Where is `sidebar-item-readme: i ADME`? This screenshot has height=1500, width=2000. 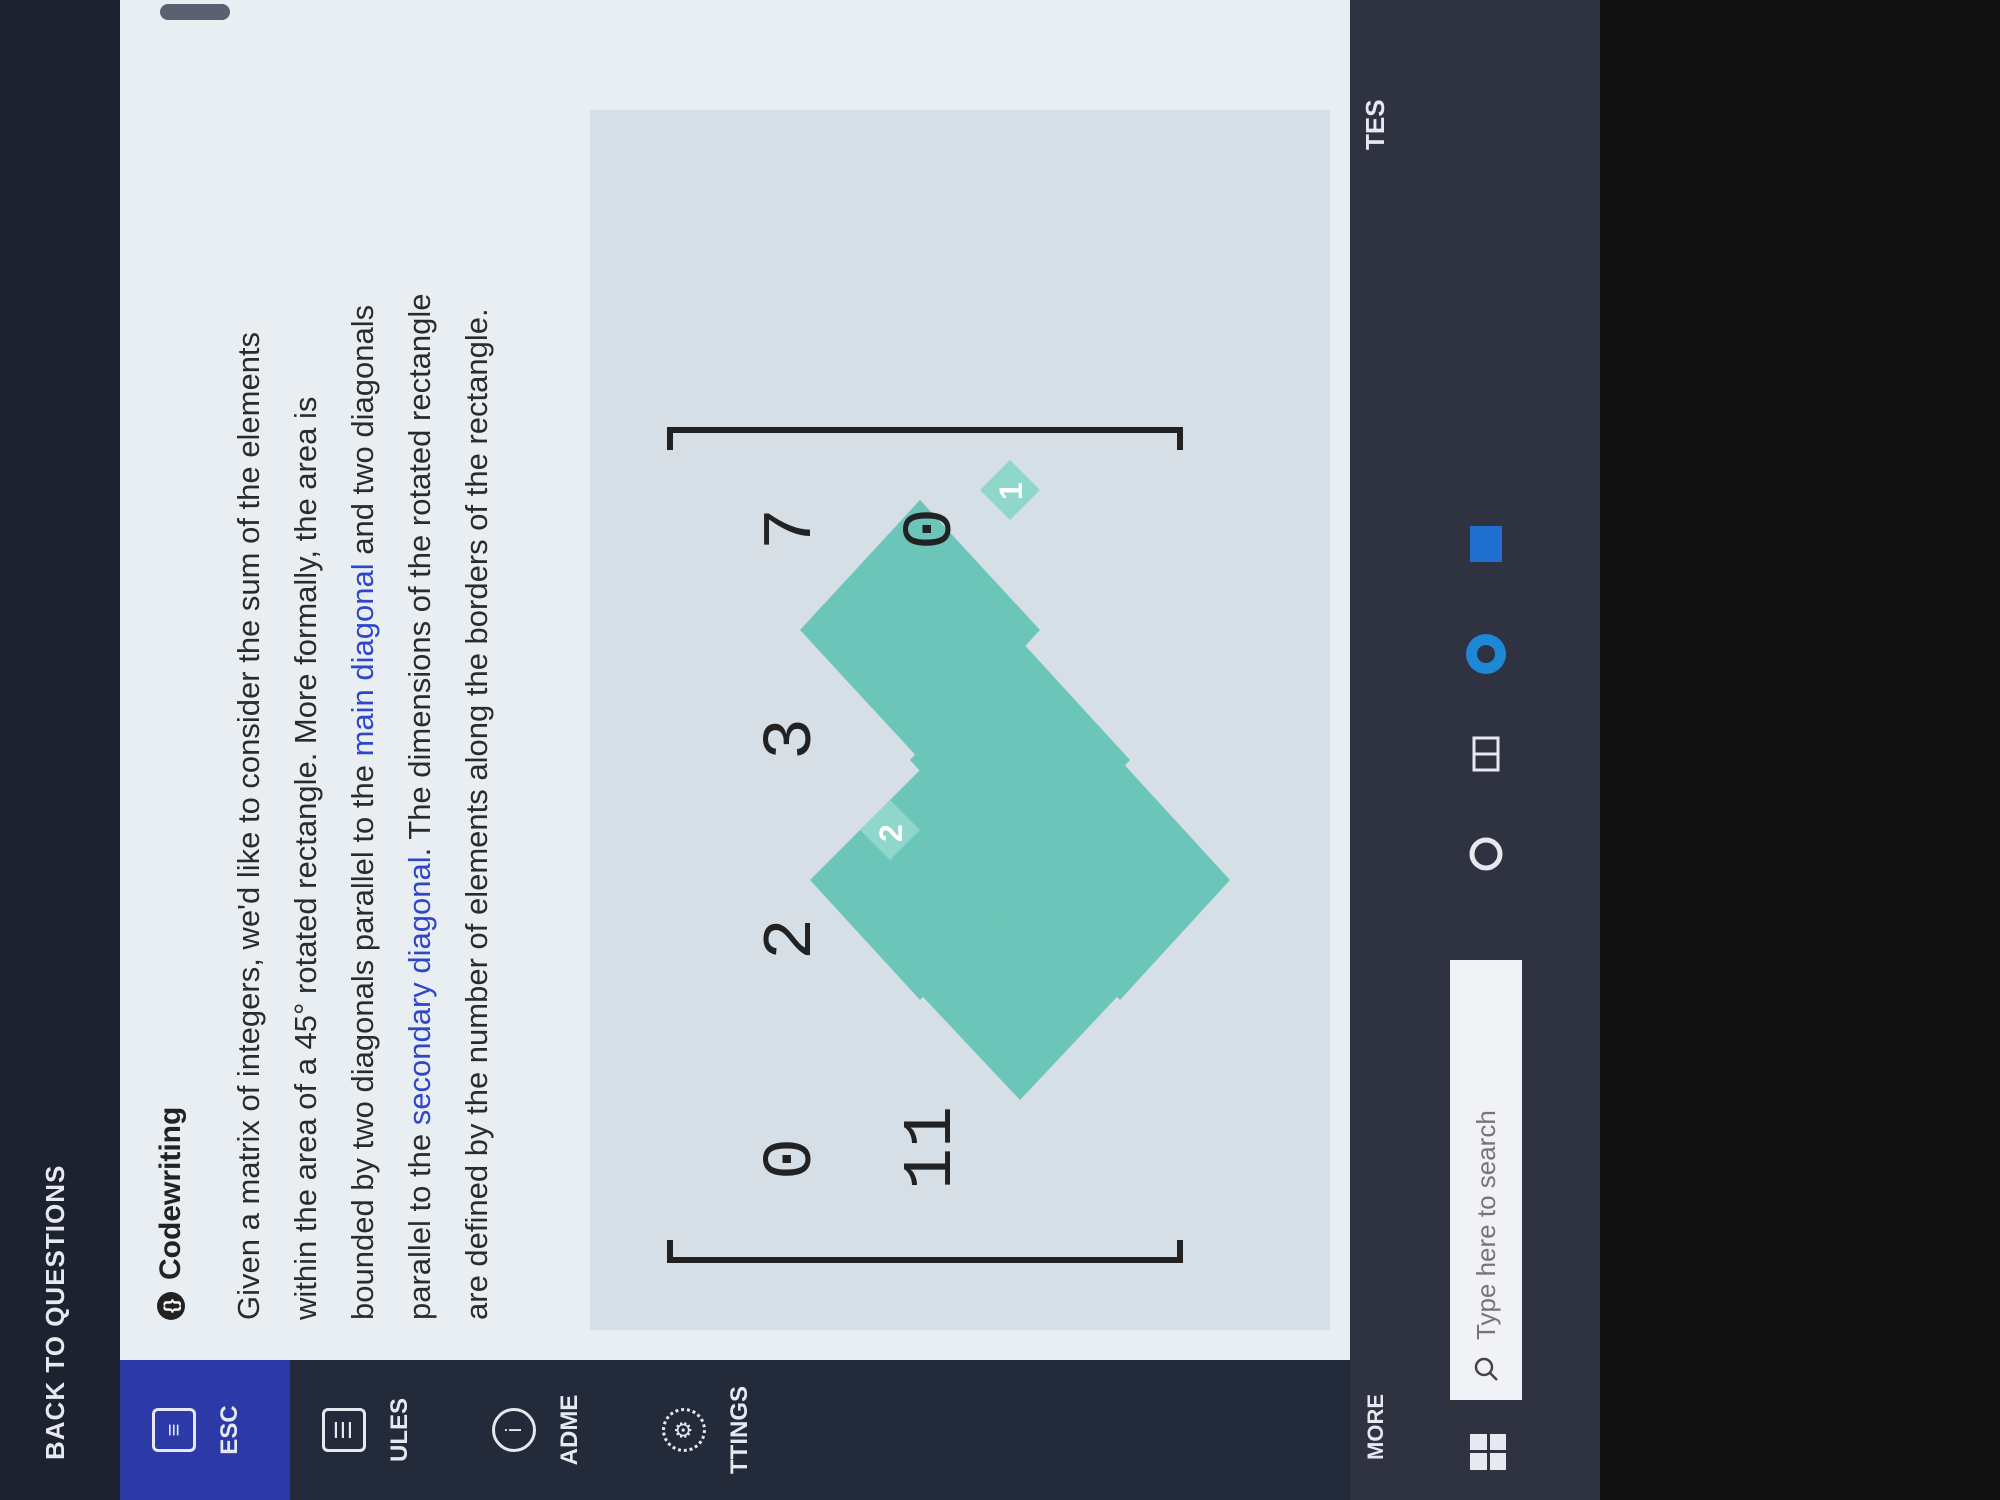 sidebar-item-readme: i ADME is located at coordinates (545, 1430).